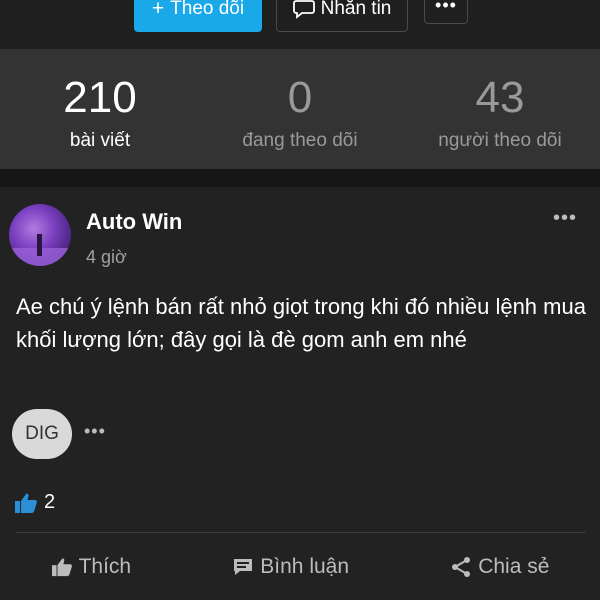  I want to click on stat-posts-label: bài viết, so click(100, 140).